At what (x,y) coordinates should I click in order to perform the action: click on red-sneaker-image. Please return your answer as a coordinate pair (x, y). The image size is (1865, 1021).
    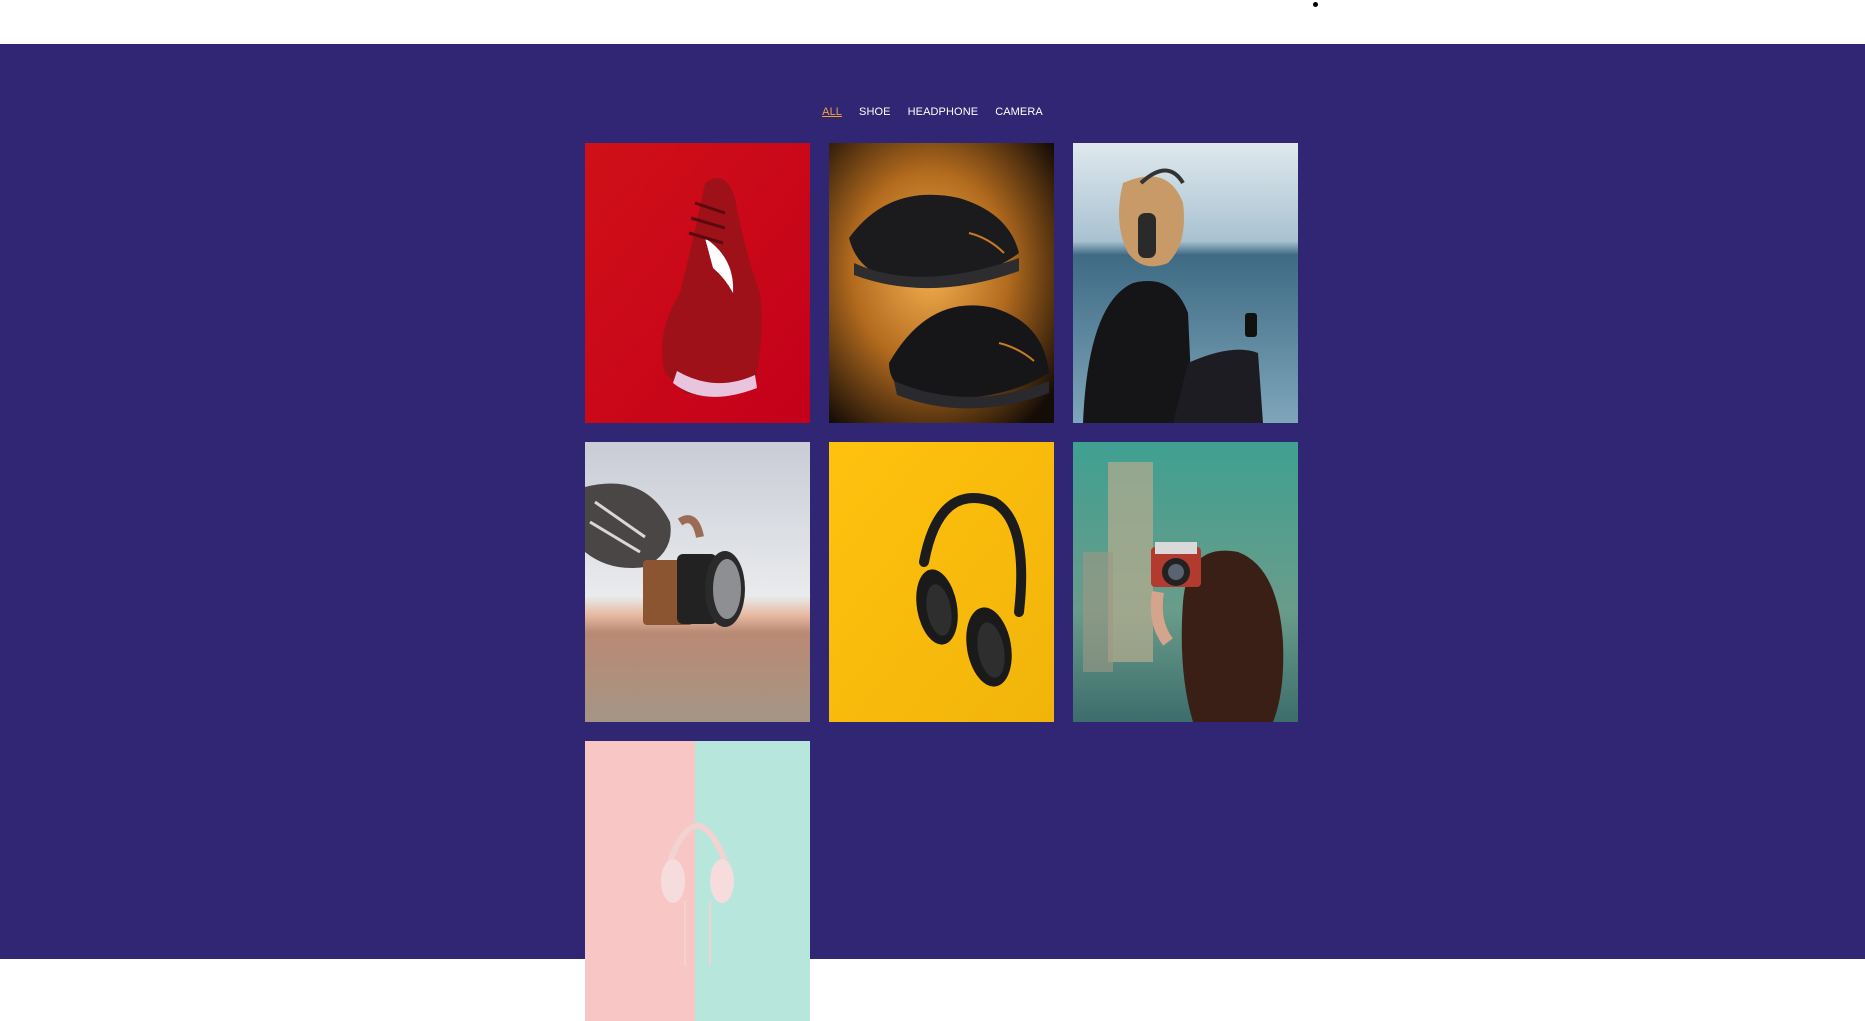
    Looking at the image, I should click on (697, 283).